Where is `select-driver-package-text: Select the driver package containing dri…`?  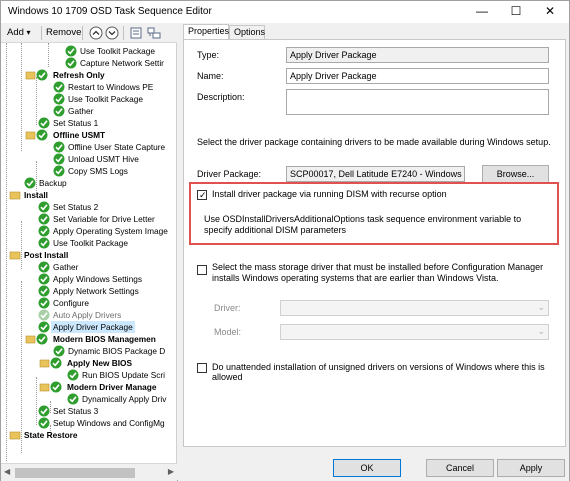
select-driver-package-text: Select the driver package containing dri… is located at coordinates (374, 142).